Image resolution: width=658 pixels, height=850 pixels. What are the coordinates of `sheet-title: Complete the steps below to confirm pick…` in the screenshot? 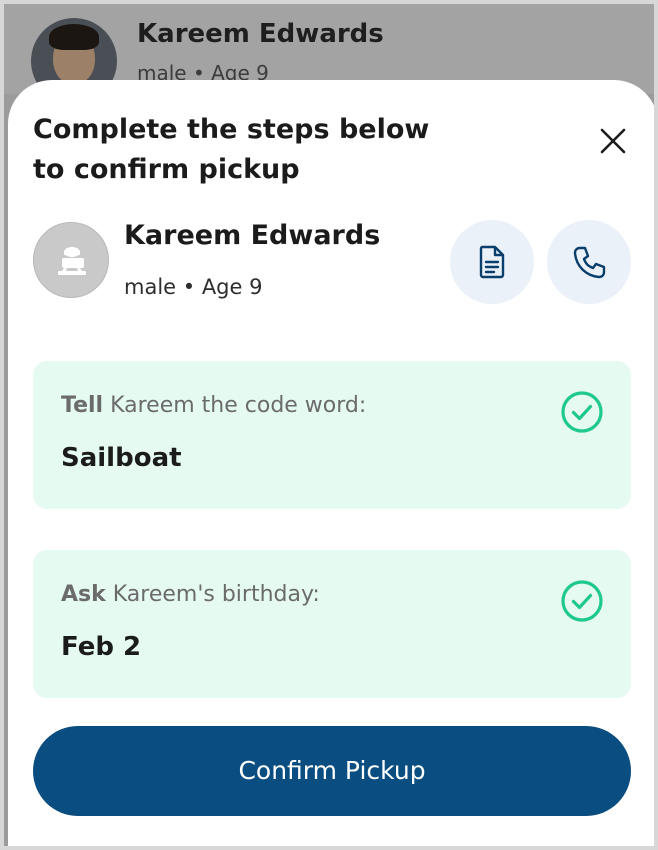 It's located at (231, 149).